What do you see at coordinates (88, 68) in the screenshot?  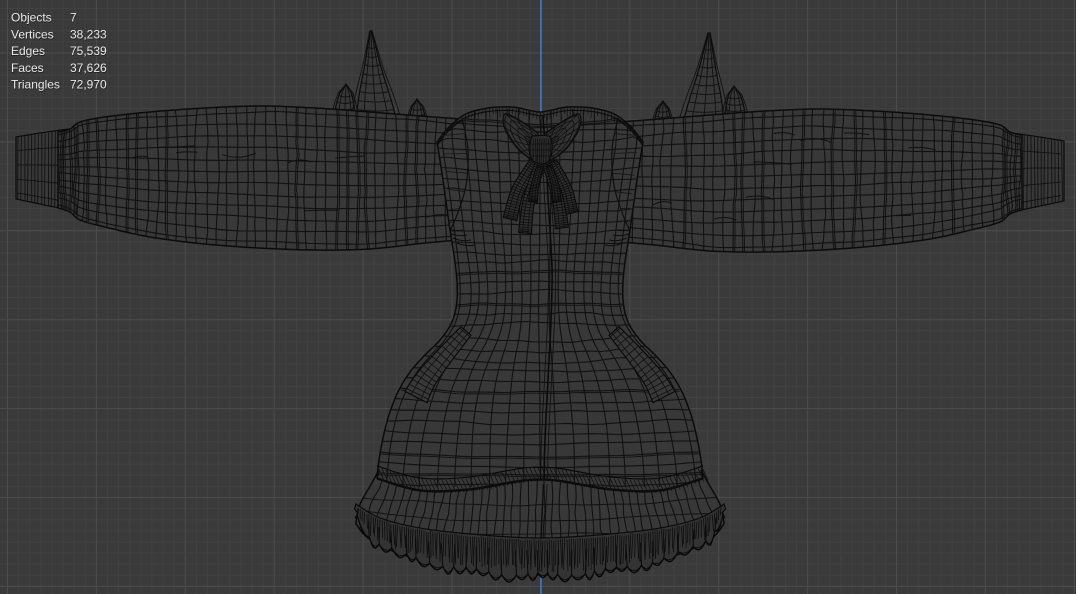 I see `svg-text: 37,626` at bounding box center [88, 68].